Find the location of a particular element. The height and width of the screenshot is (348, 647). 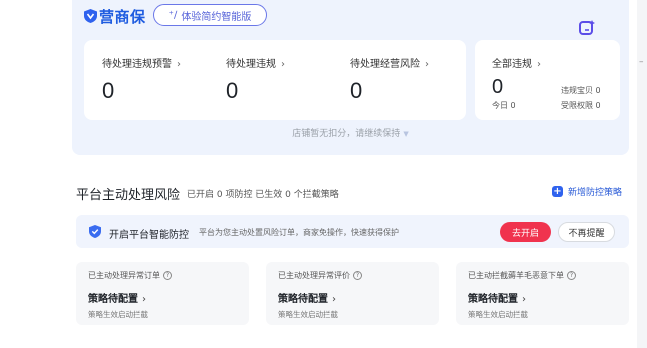

stat-pending-violations: 待处理违规 › 0 is located at coordinates (255, 79).